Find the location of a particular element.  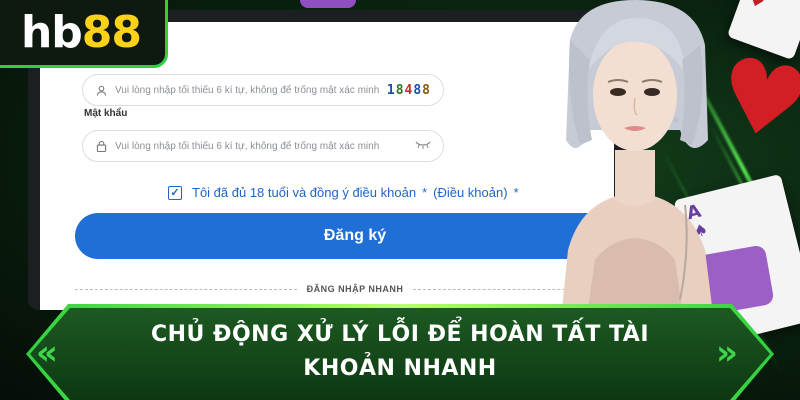

captcha-digit: 1 is located at coordinates (391, 90).